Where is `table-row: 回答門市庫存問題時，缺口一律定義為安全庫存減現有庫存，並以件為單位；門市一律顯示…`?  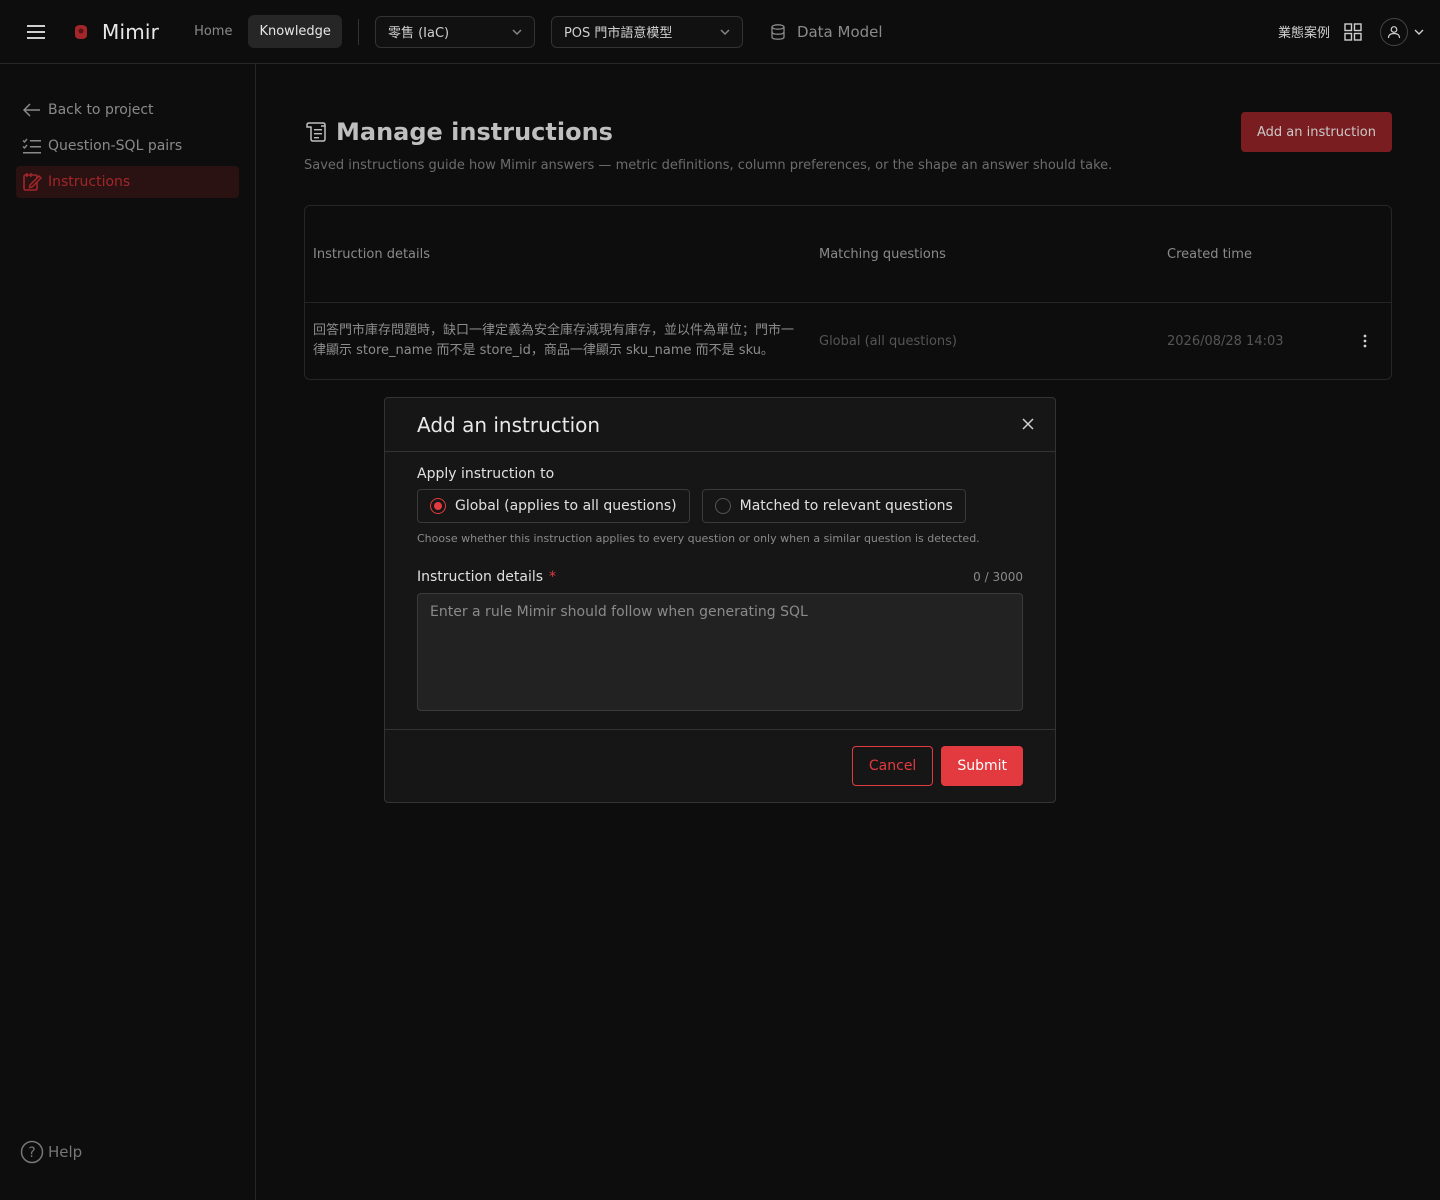
table-row: 回答門市庫存問題時，缺口一律定義為安全庫存減現有庫存，並以件為單位；門市一律顯示… is located at coordinates (848, 341).